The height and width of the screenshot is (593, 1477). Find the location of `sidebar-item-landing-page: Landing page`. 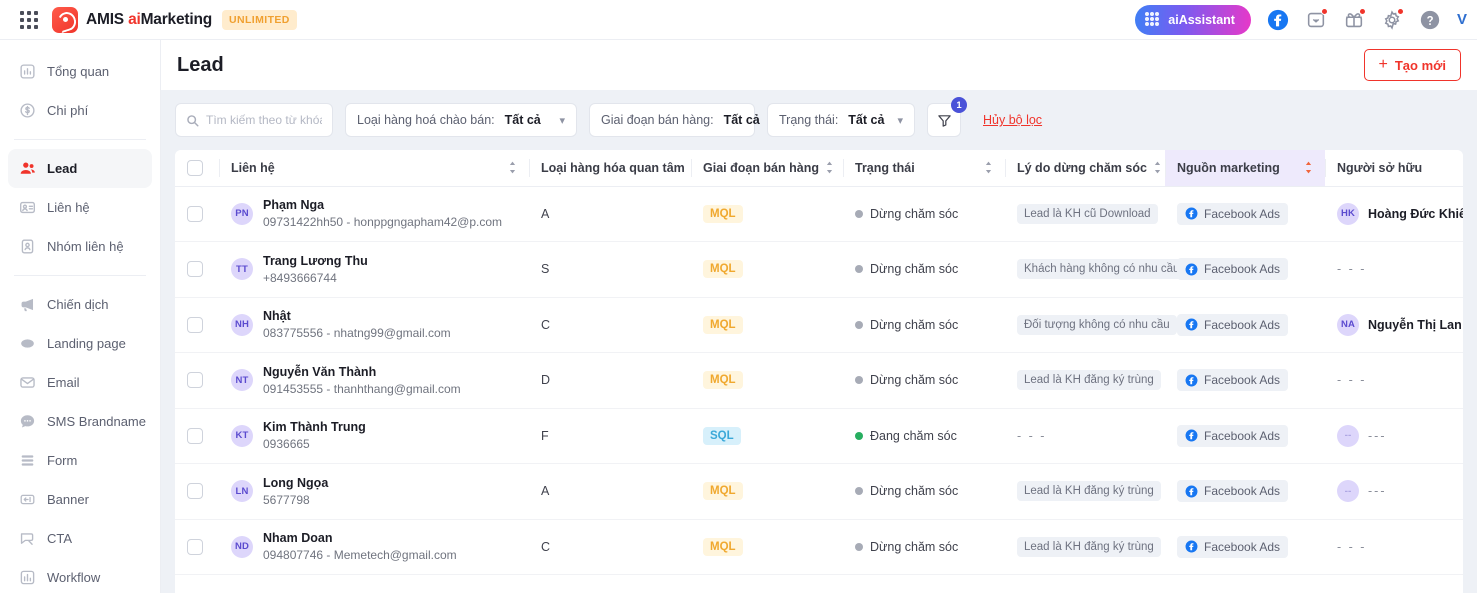

sidebar-item-landing-page: Landing page is located at coordinates (80, 343).